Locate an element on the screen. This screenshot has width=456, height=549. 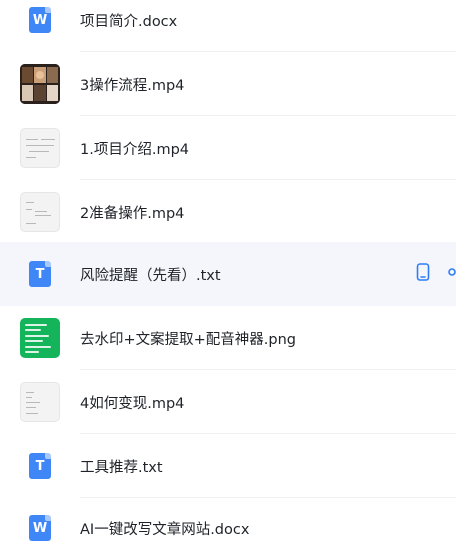
file-row-monetize-mp4: 4如何变现.mp4 is located at coordinates (228, 402).